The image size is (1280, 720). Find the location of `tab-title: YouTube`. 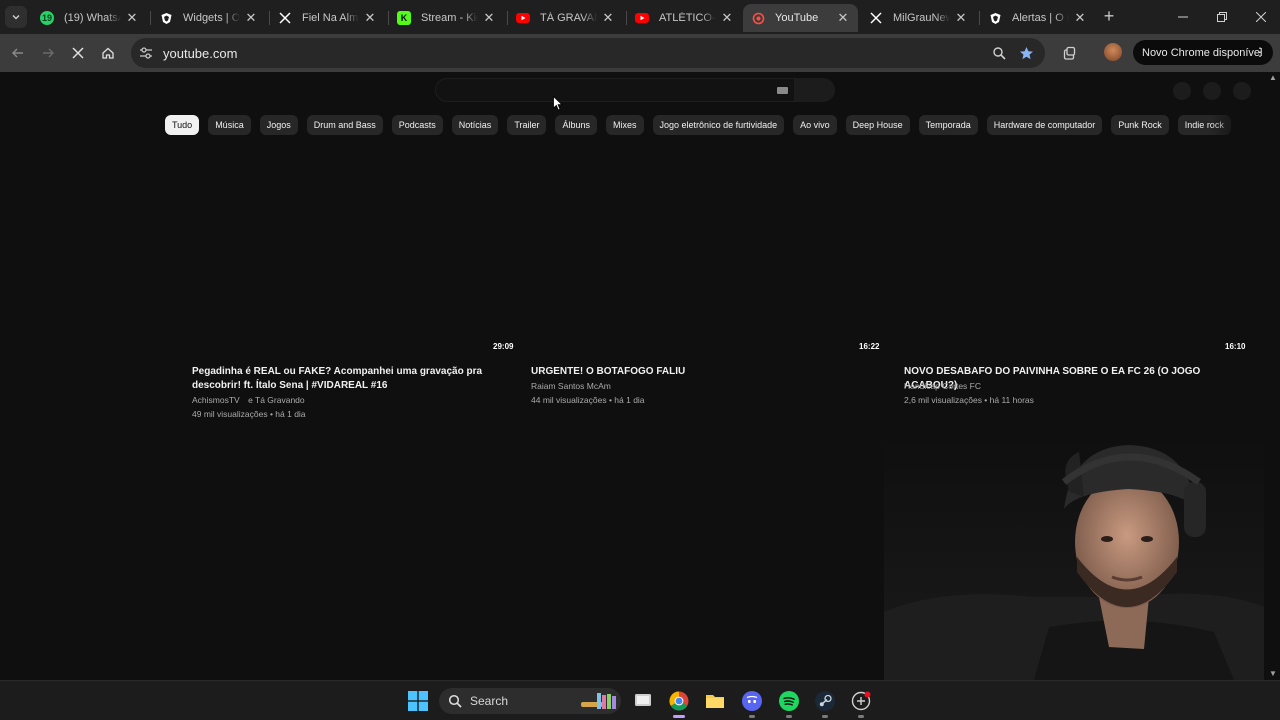

tab-title: YouTube is located at coordinates (797, 18).